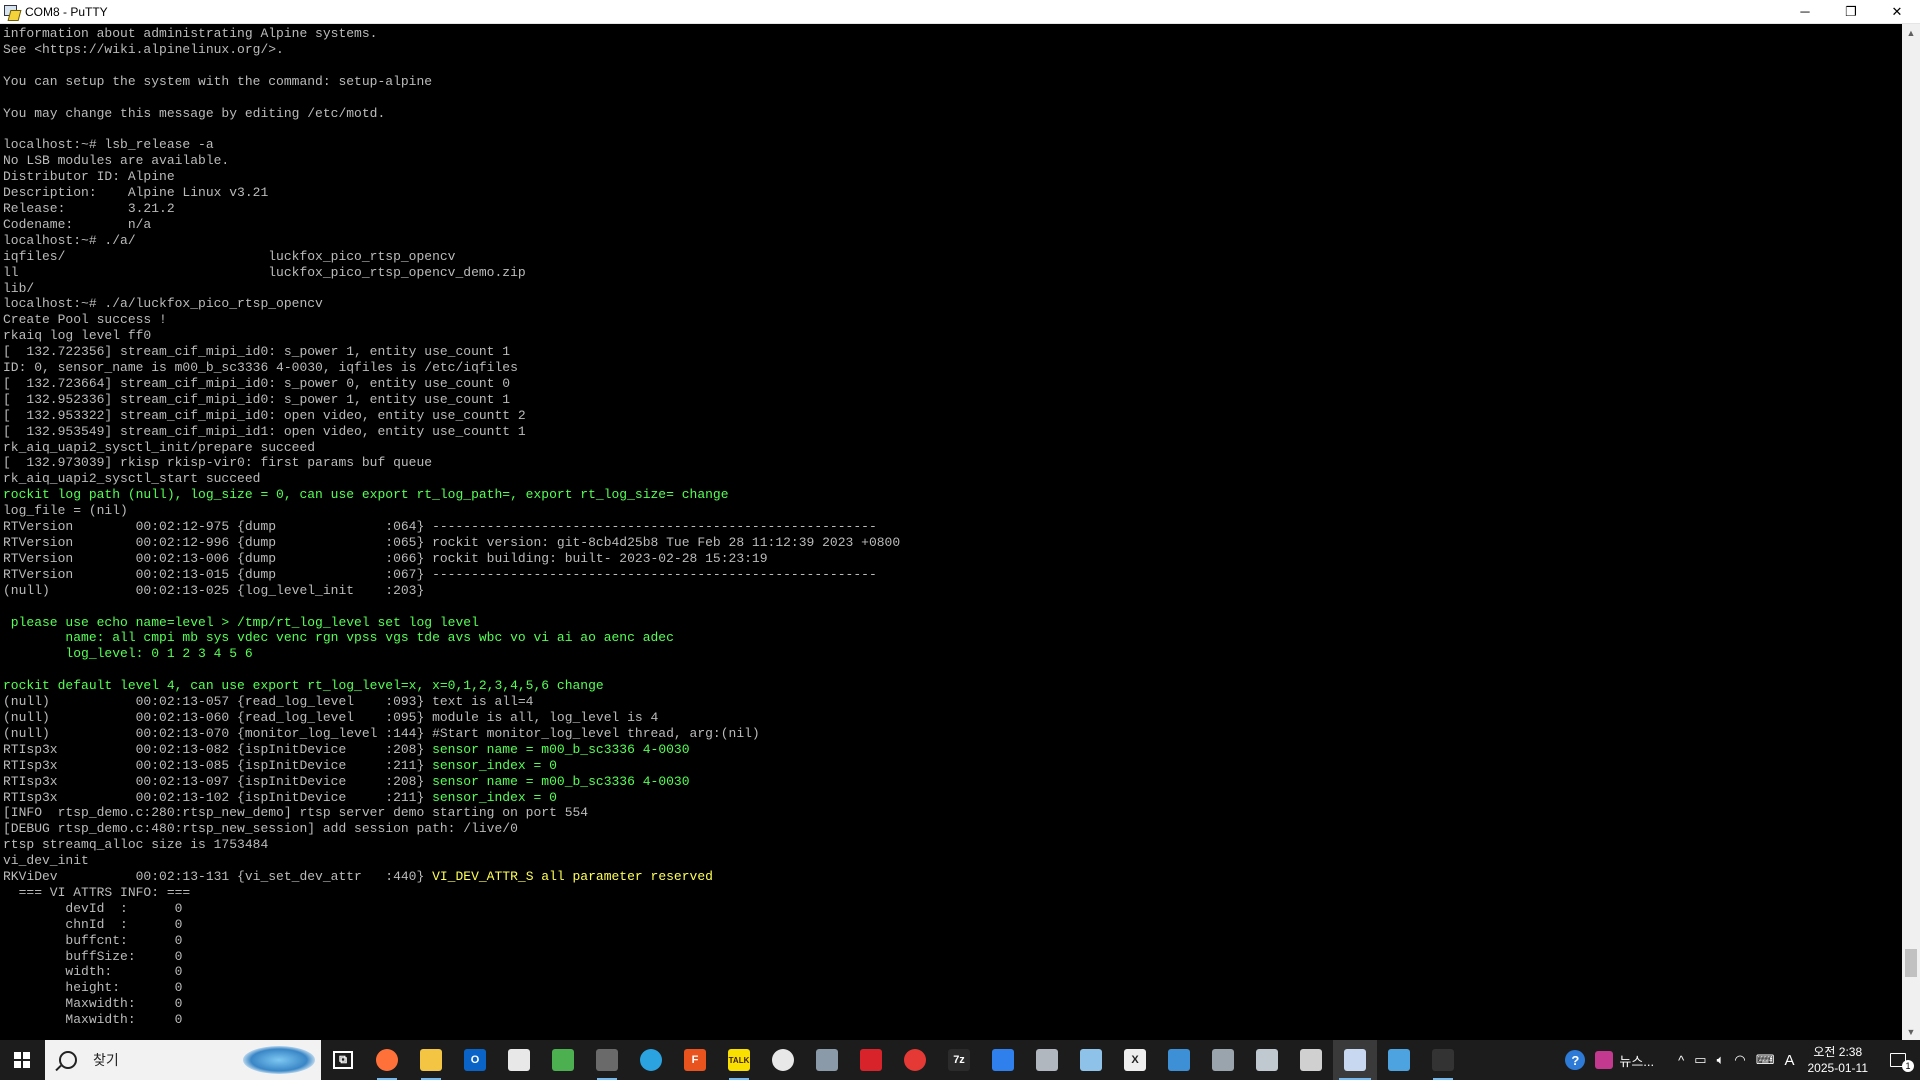 The height and width of the screenshot is (1080, 1920). I want to click on terminal-line: log_file = (nil), so click(65, 511).